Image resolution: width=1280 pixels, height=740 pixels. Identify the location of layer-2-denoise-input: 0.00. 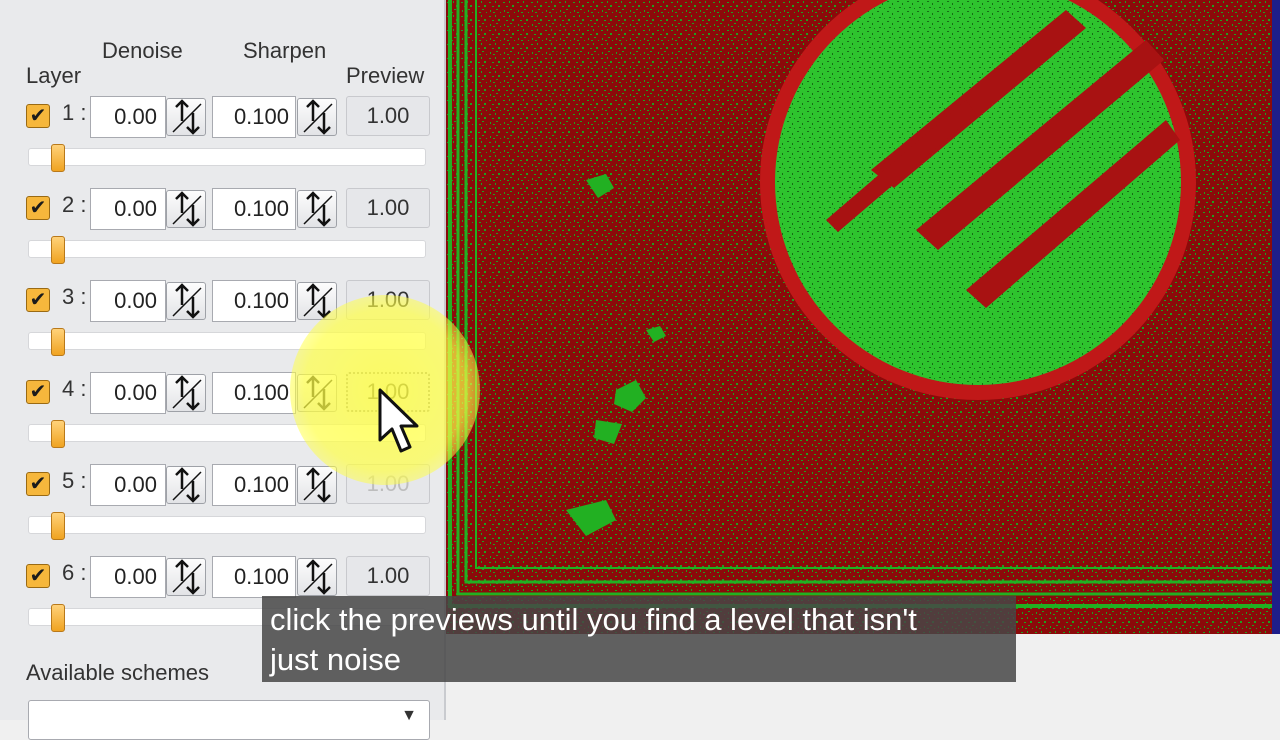
(128, 209).